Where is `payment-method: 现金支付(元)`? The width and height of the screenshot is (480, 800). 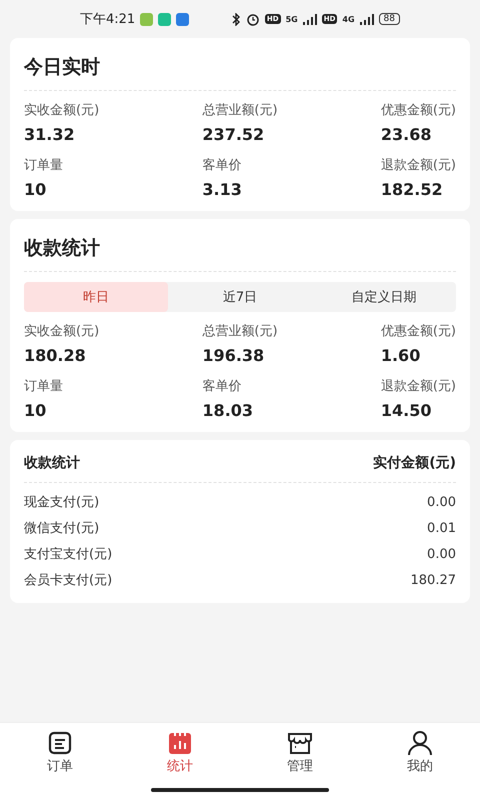
payment-method: 现金支付(元) is located at coordinates (62, 502).